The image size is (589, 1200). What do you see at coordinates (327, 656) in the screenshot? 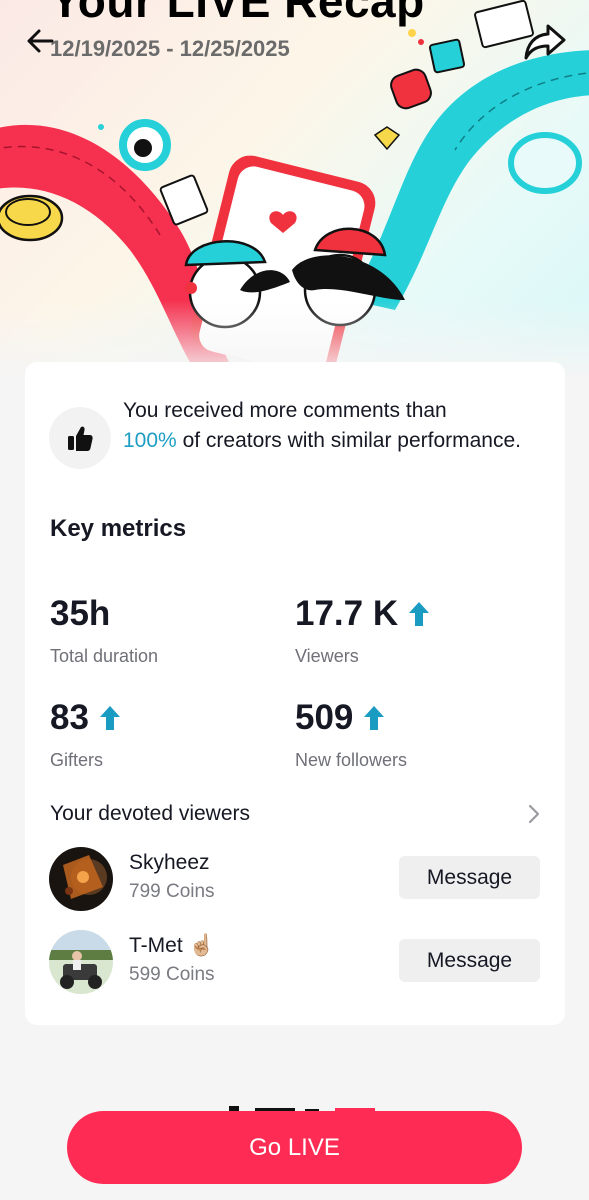
I see `metric-label: Viewers` at bounding box center [327, 656].